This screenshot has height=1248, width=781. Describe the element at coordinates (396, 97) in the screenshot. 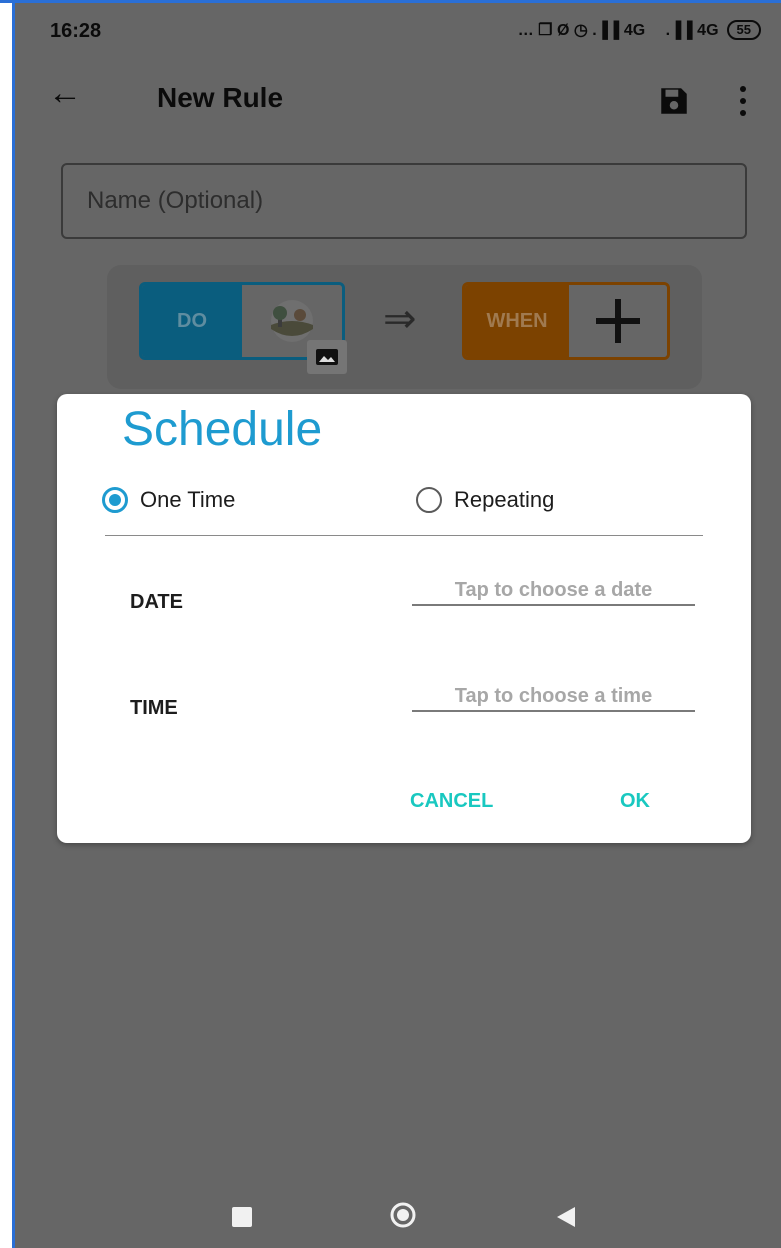

I see `app-bar: ← New Rule` at that location.